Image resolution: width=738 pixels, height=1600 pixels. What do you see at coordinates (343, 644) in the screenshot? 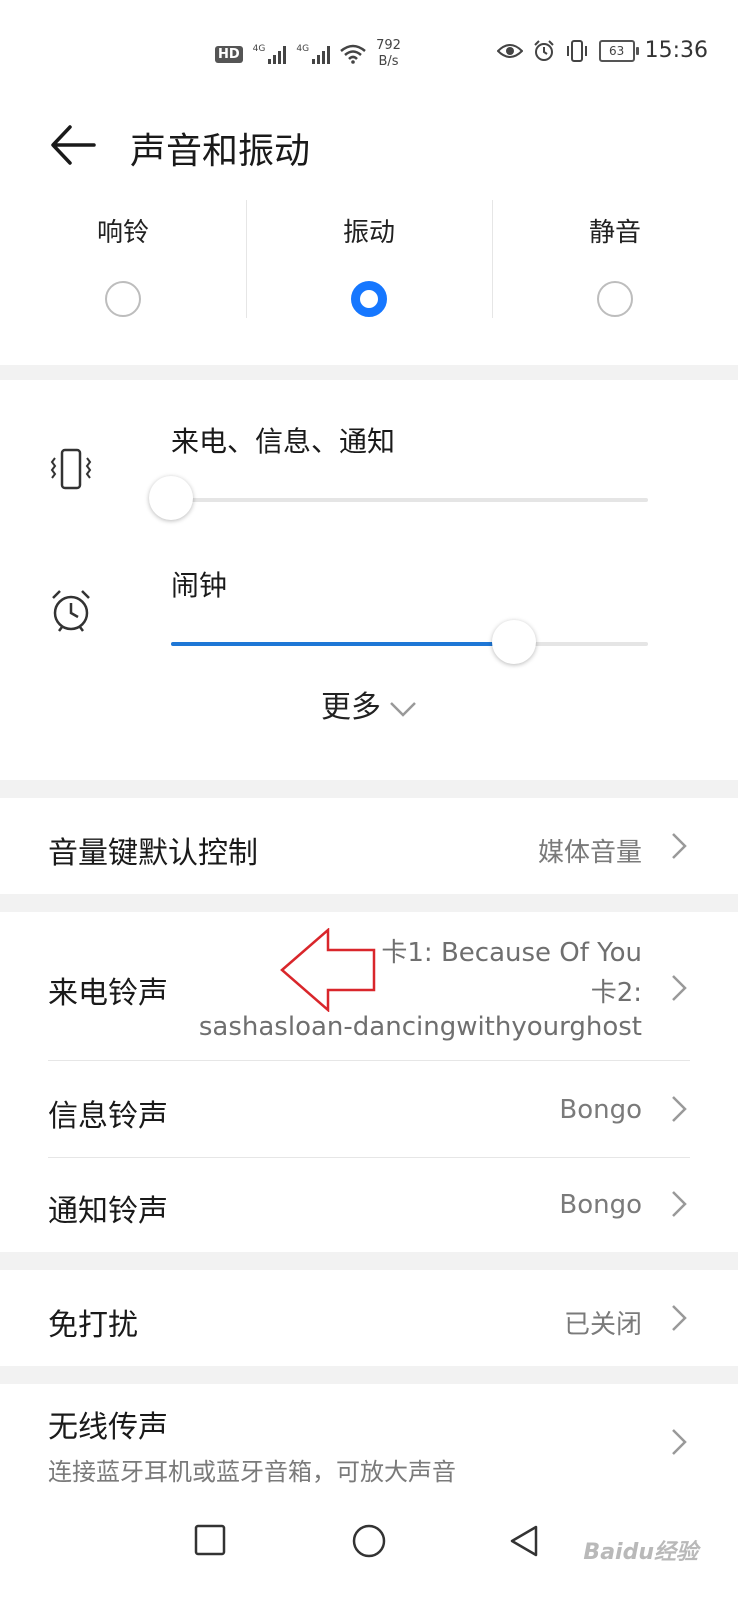
I see `alarm-volume-fill` at bounding box center [343, 644].